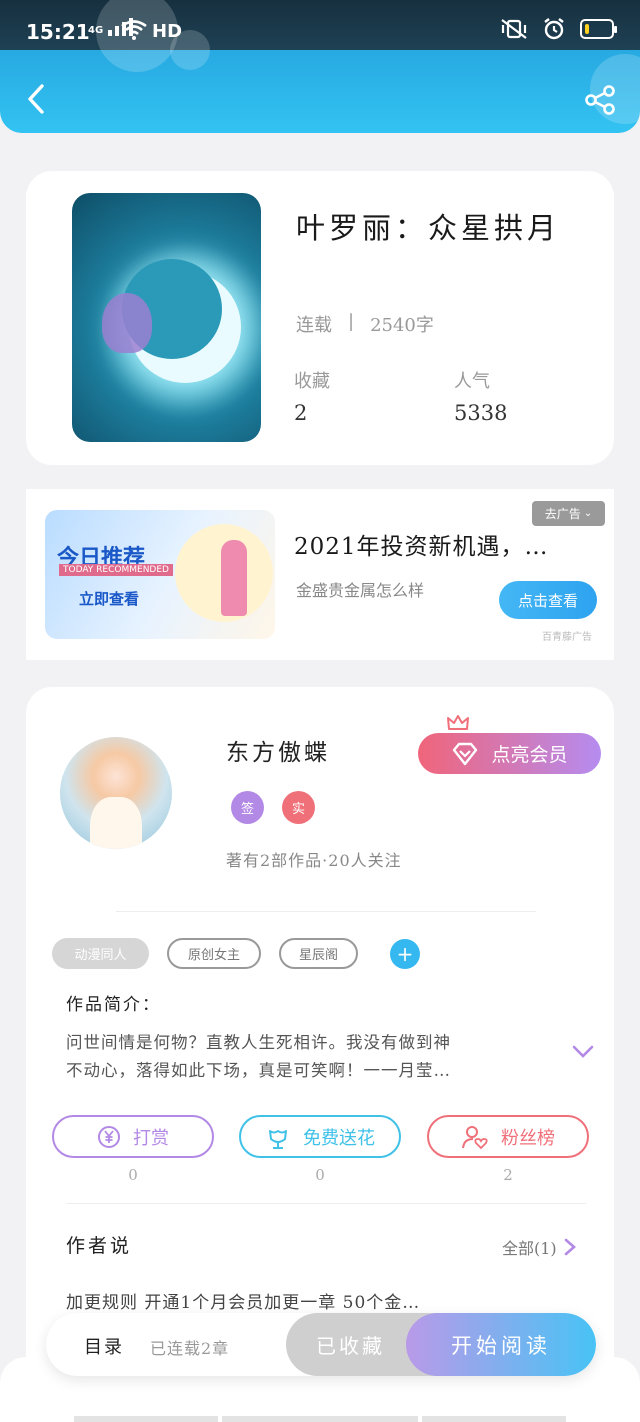 The image size is (640, 1422). What do you see at coordinates (116, 793) in the screenshot?
I see `author-avatar` at bounding box center [116, 793].